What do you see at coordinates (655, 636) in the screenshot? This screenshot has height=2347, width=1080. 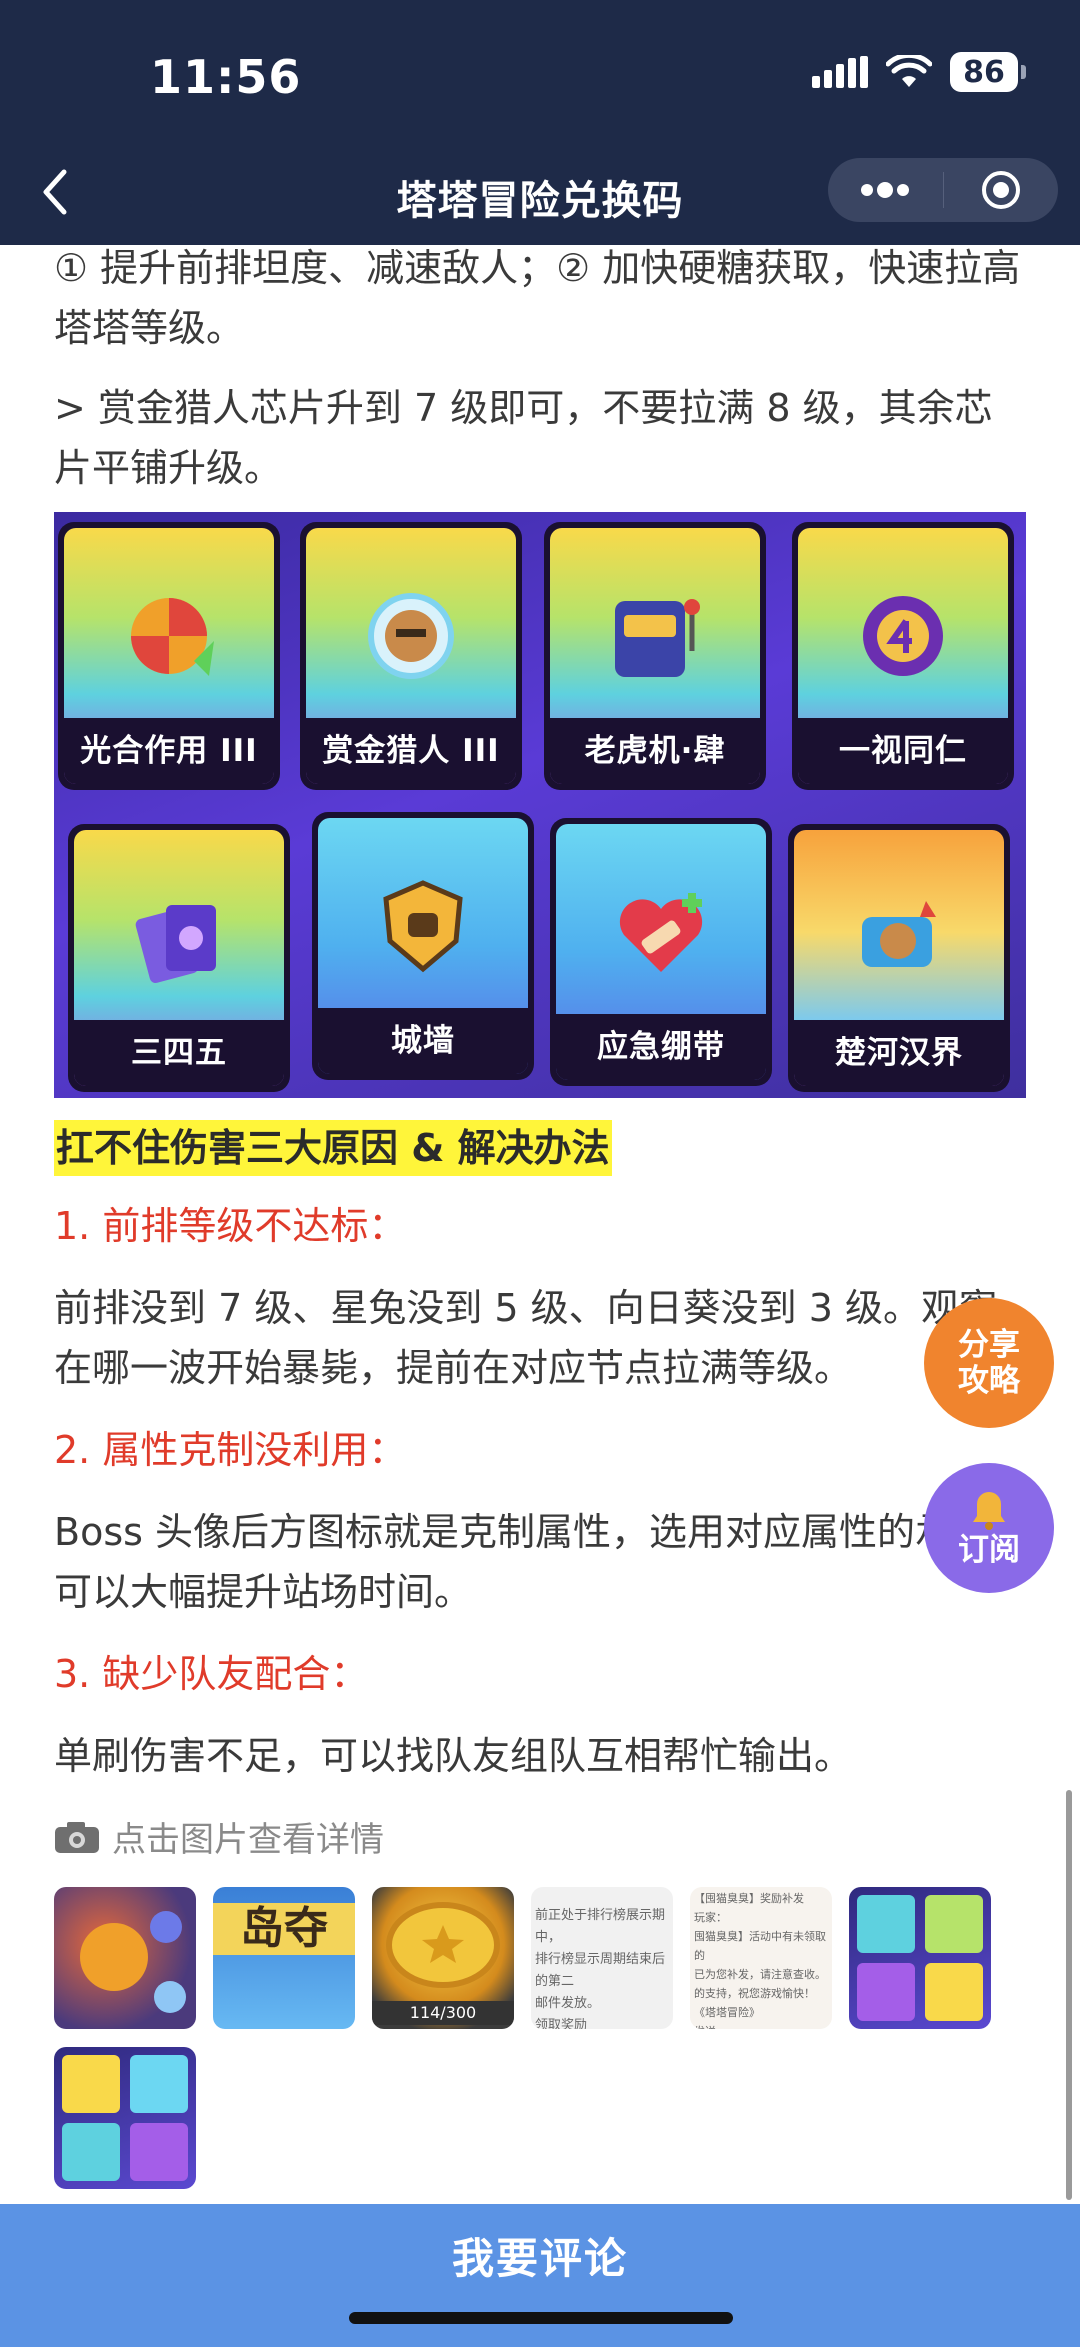 I see `slot-machine-icon` at bounding box center [655, 636].